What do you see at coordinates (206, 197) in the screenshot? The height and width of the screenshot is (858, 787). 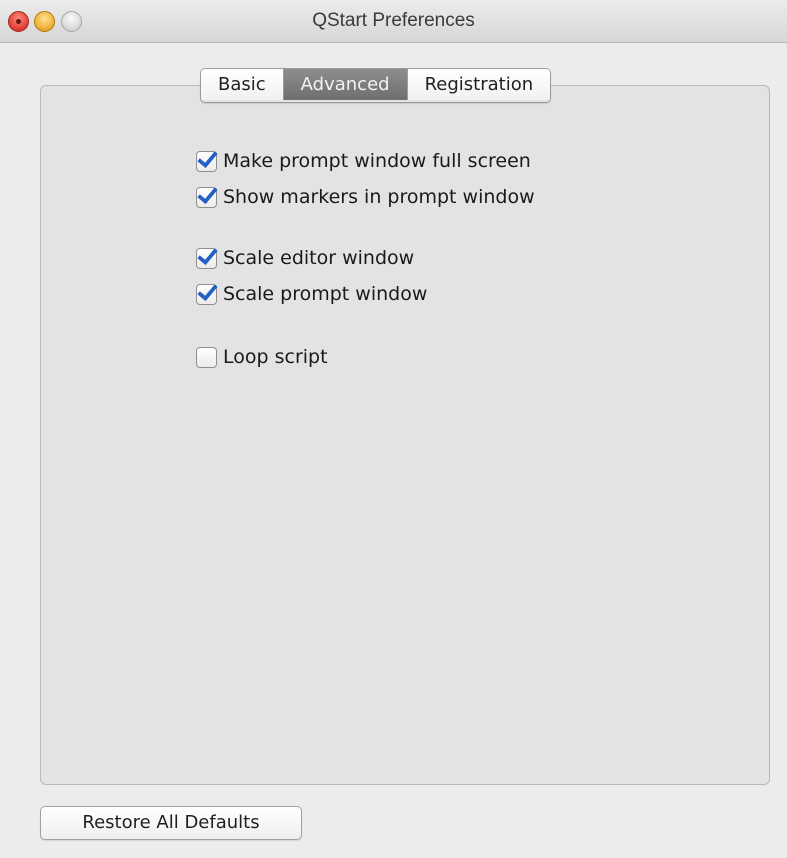 I see `checkbox-show-markers` at bounding box center [206, 197].